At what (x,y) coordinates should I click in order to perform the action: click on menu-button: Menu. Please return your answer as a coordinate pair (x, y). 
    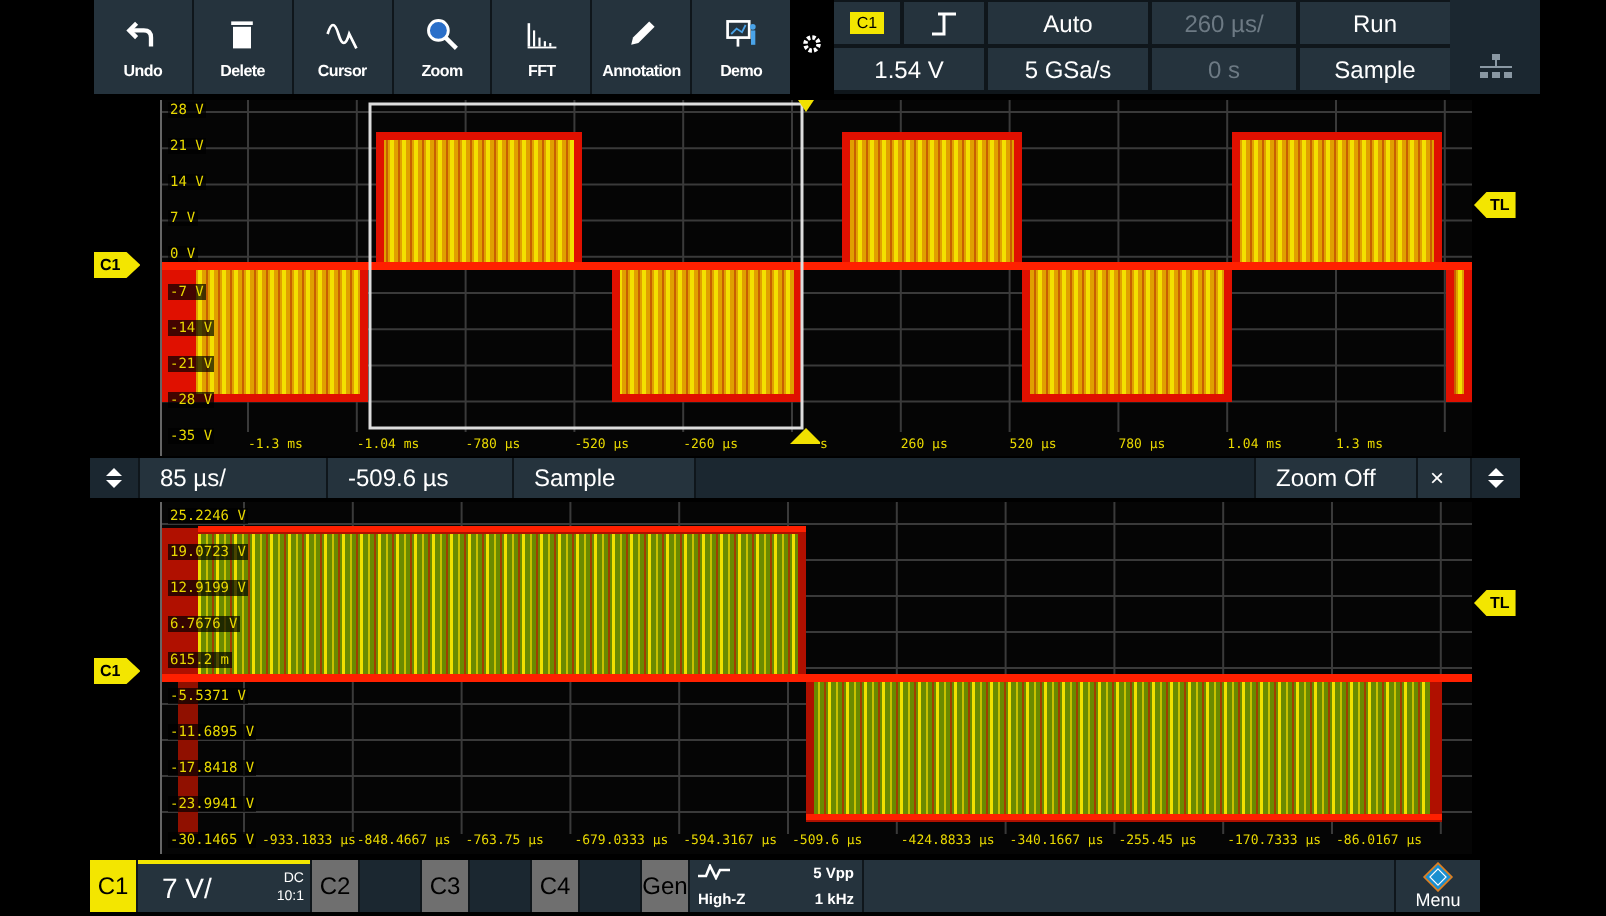
    Looking at the image, I should click on (1438, 886).